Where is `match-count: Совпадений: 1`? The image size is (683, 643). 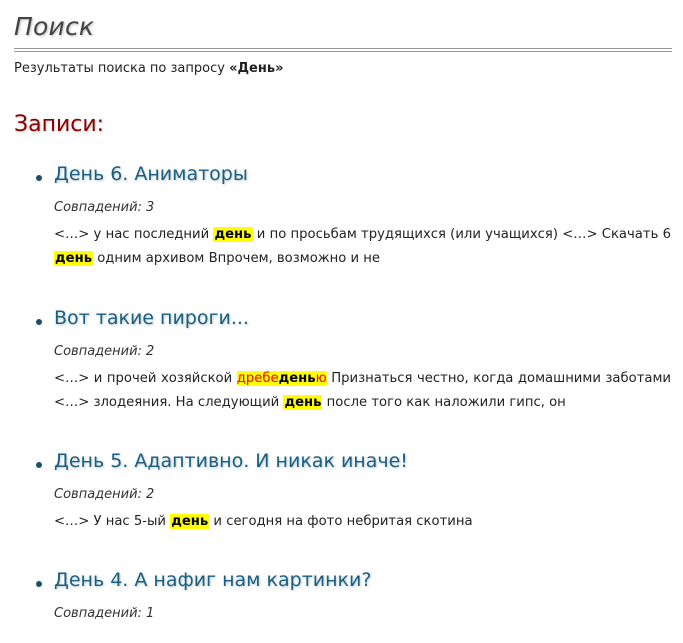
match-count: Совпадений: 1 is located at coordinates (104, 613).